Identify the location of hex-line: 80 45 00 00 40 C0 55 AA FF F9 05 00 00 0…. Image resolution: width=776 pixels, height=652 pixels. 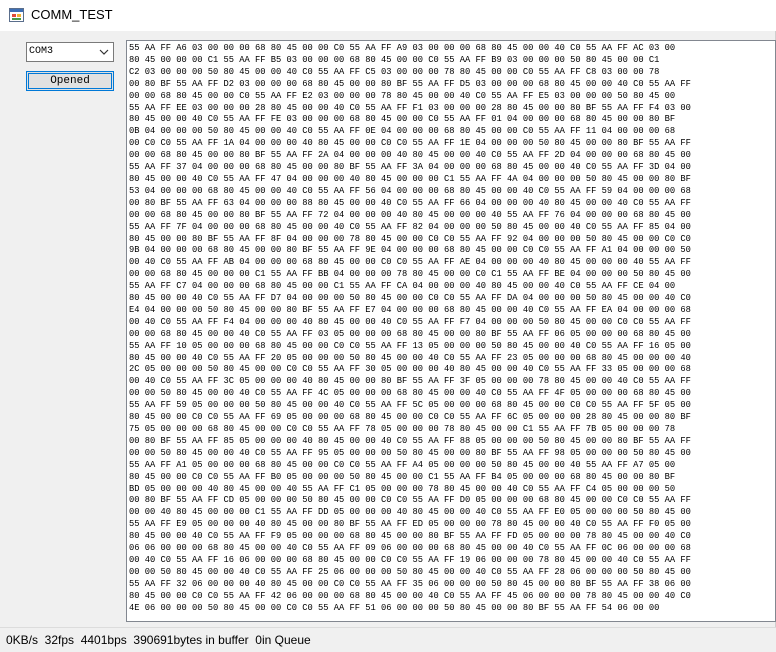
(410, 536).